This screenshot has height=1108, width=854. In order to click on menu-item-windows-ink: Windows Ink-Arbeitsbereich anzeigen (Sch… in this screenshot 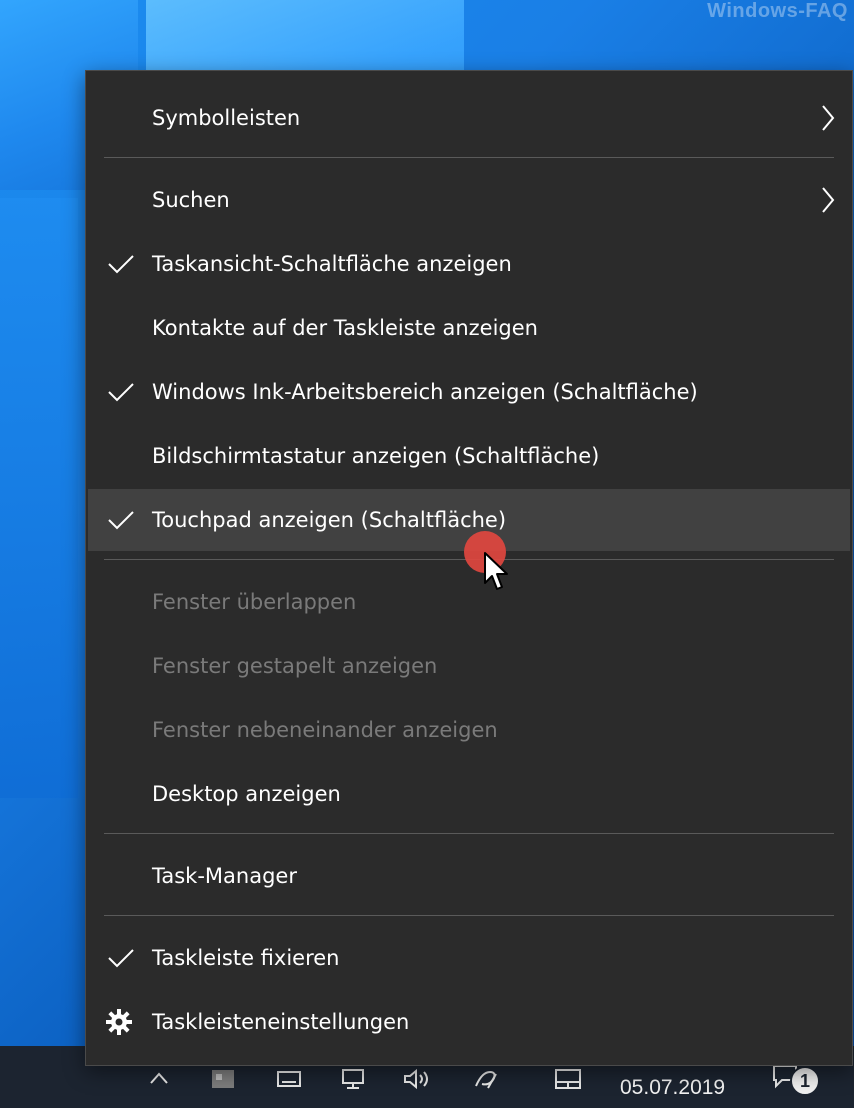, I will do `click(469, 392)`.